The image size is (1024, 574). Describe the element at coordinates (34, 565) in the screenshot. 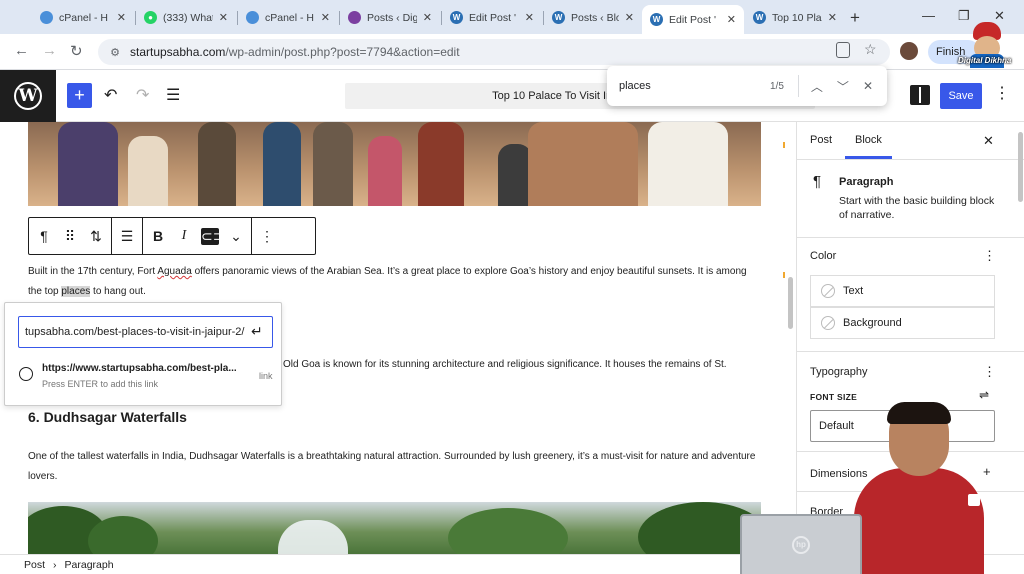

I see `breadcrumb-root: Post` at that location.